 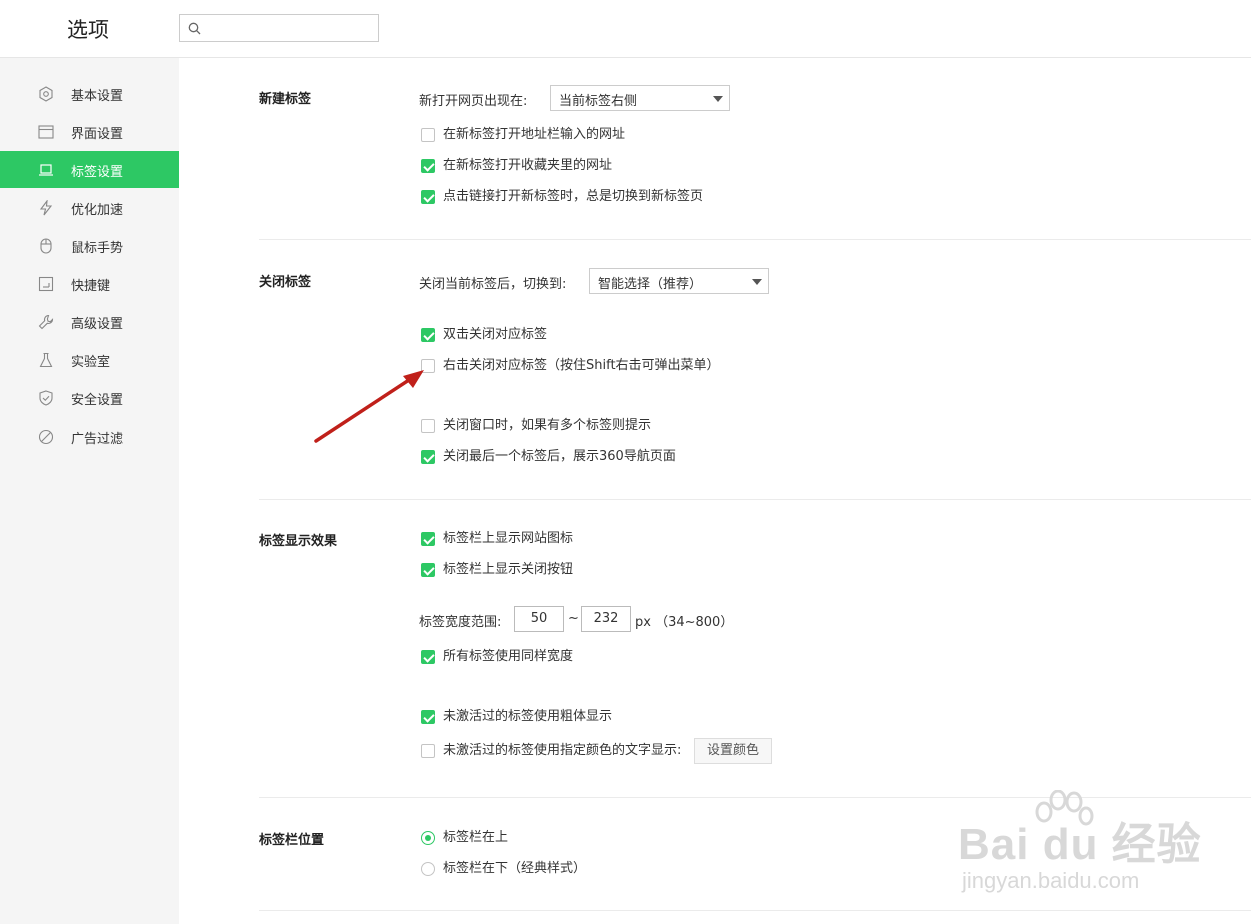 I want to click on keyboard-icon, so click(x=46, y=284).